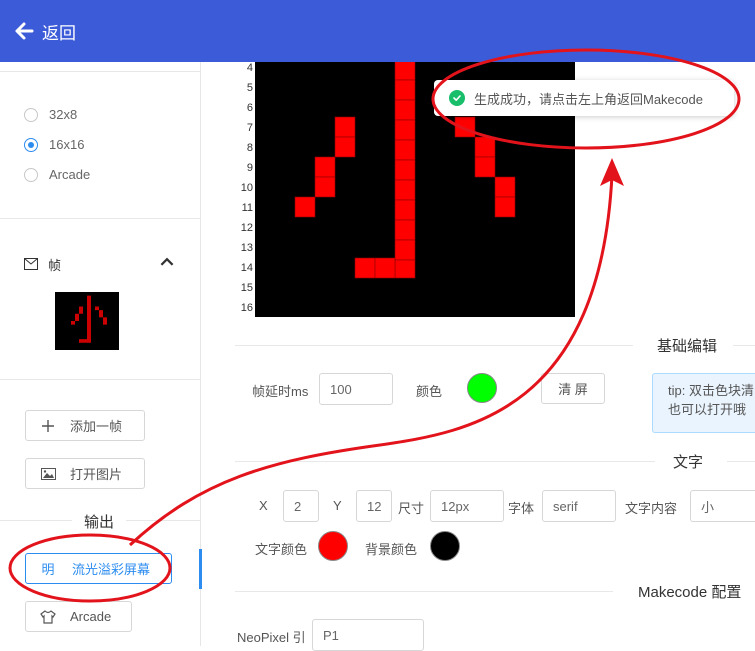 This screenshot has height=651, width=755. What do you see at coordinates (246, 308) in the screenshot?
I see `row-number: 16` at bounding box center [246, 308].